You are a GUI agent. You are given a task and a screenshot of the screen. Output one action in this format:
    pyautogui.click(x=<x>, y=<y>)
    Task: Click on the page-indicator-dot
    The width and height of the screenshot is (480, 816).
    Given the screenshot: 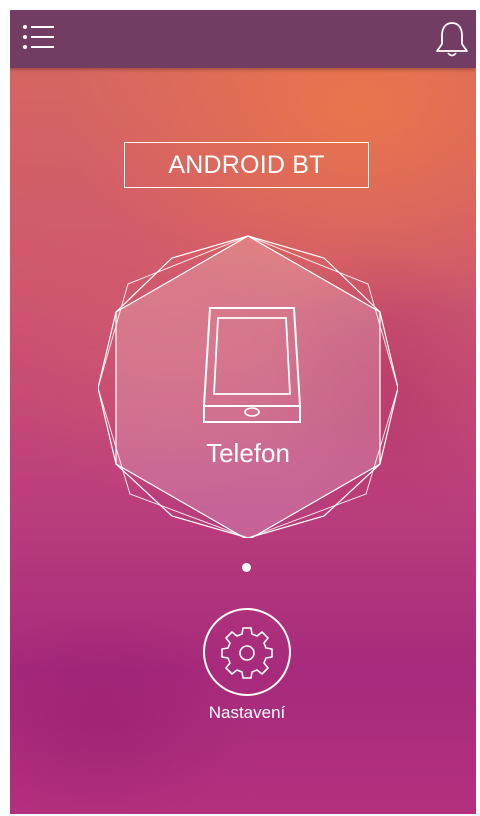 What is the action you would take?
    pyautogui.click(x=246, y=567)
    